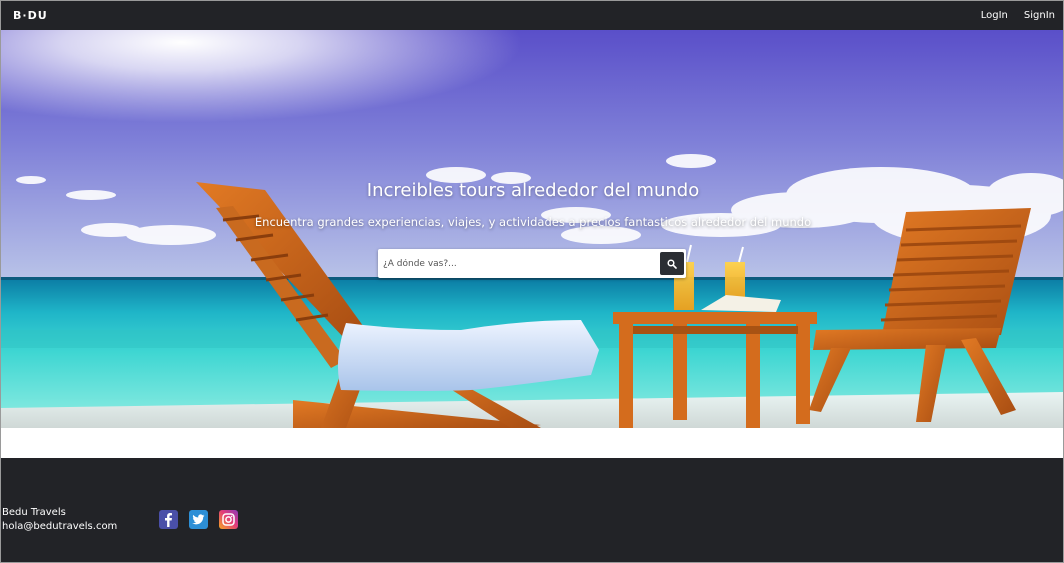 This screenshot has height=563, width=1064. Describe the element at coordinates (228, 519) in the screenshot. I see `instagram-icon` at that location.